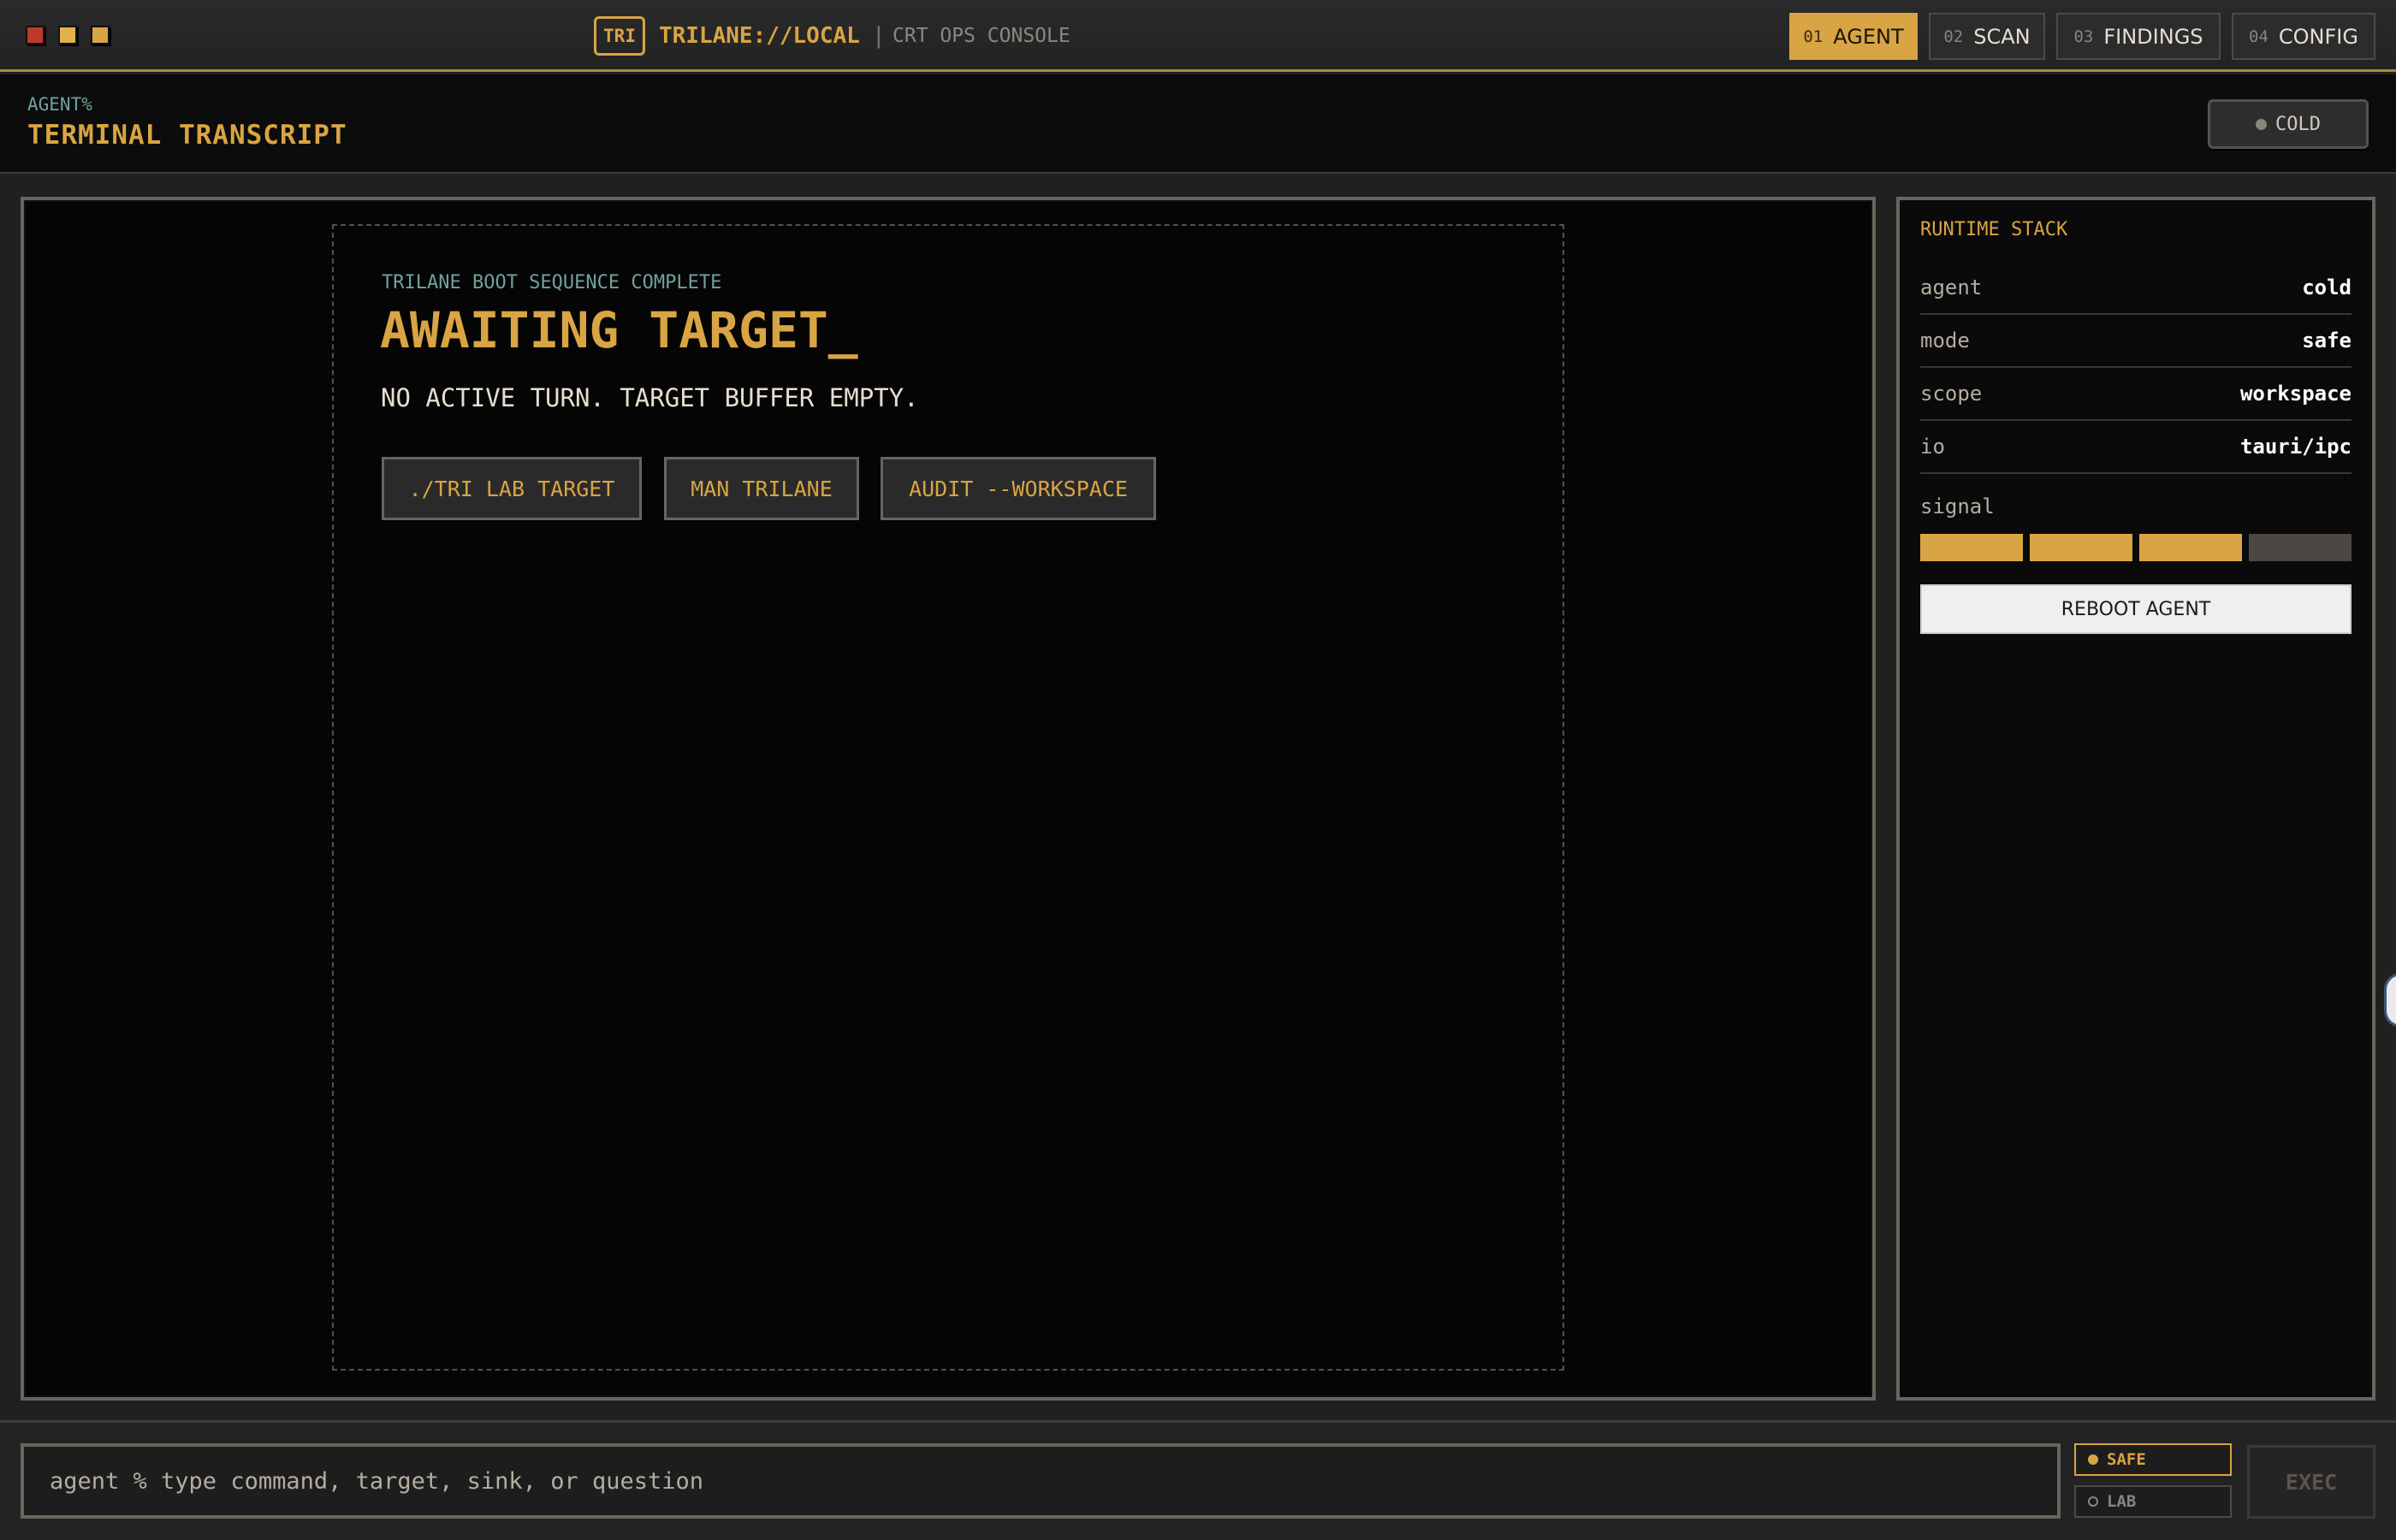 The height and width of the screenshot is (1540, 2396). I want to click on page-header, so click(1198, 124).